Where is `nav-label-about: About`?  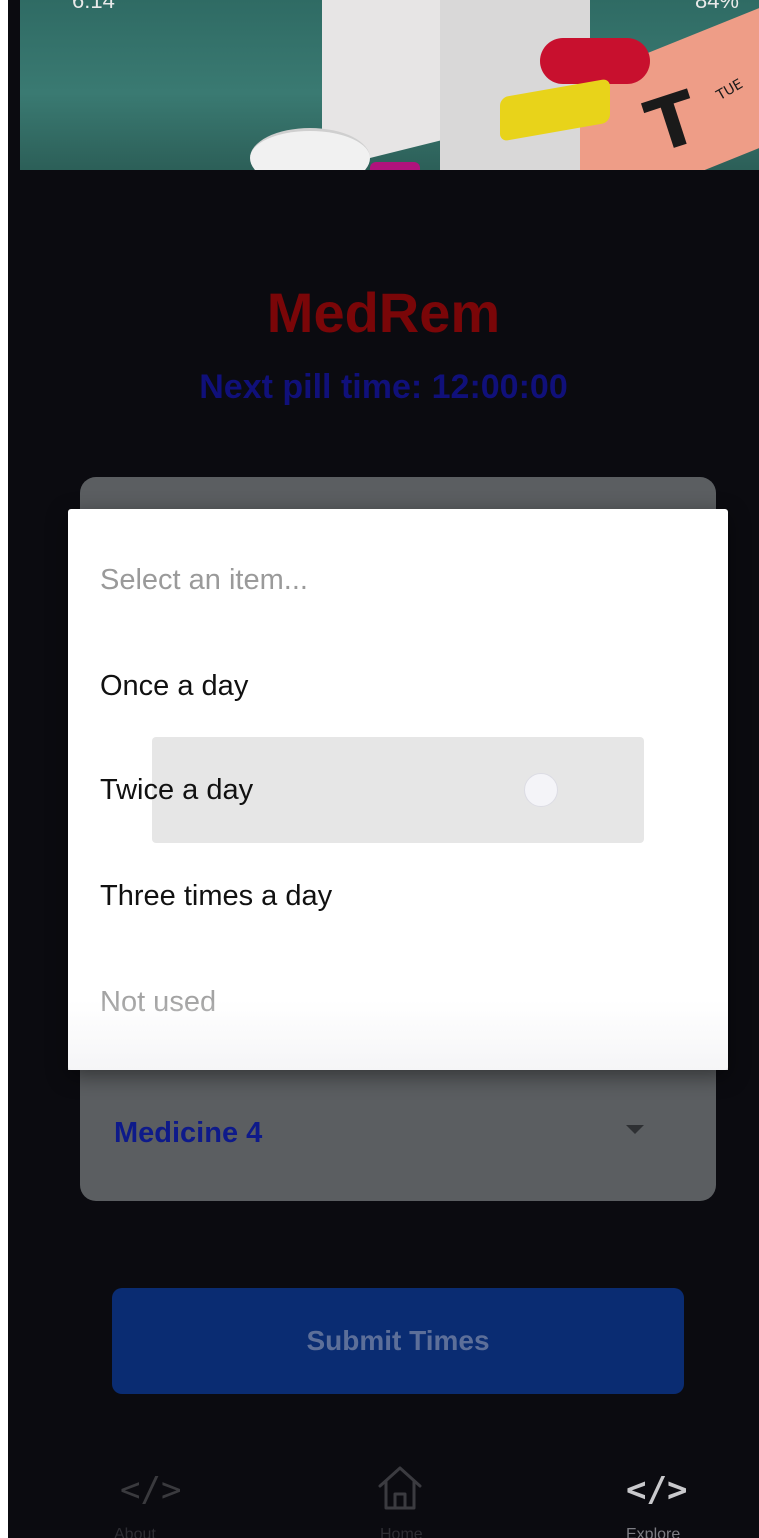
nav-label-about: About is located at coordinates (135, 1532).